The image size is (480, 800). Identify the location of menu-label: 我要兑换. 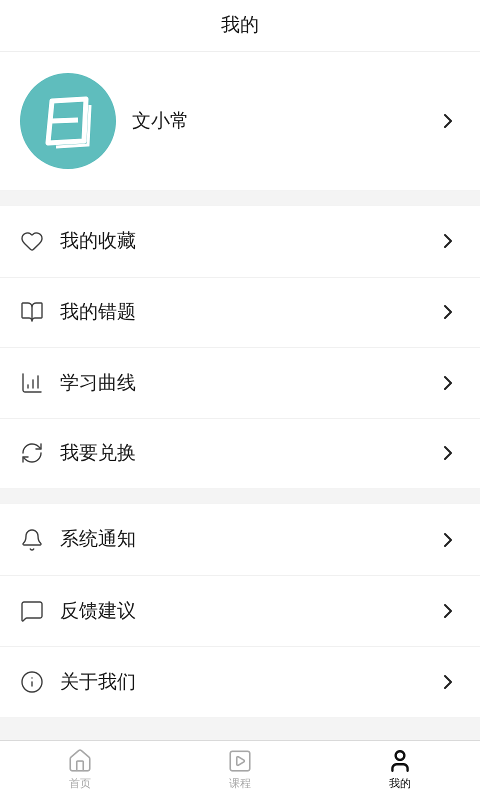
(98, 453).